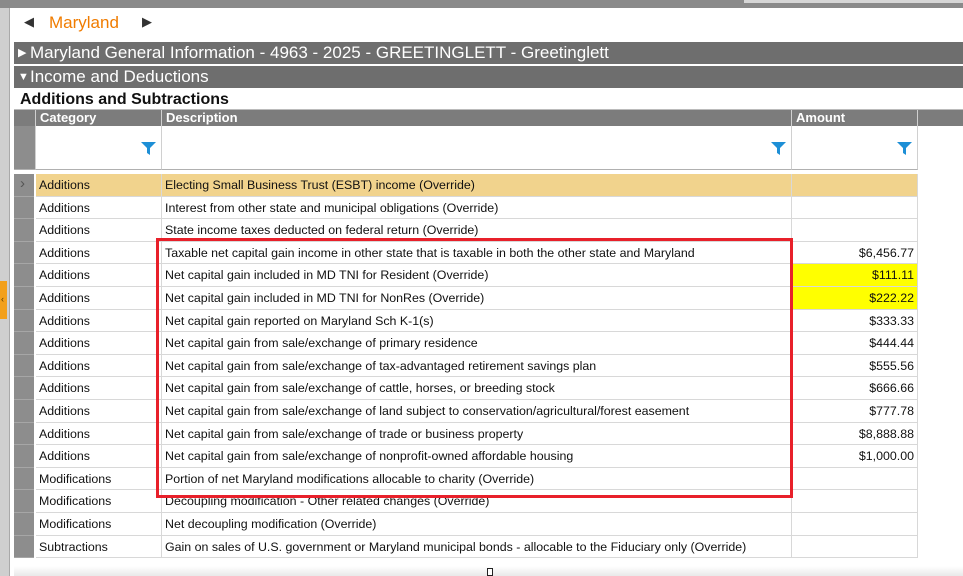  I want to click on amount-cell: $666.66, so click(855, 388).